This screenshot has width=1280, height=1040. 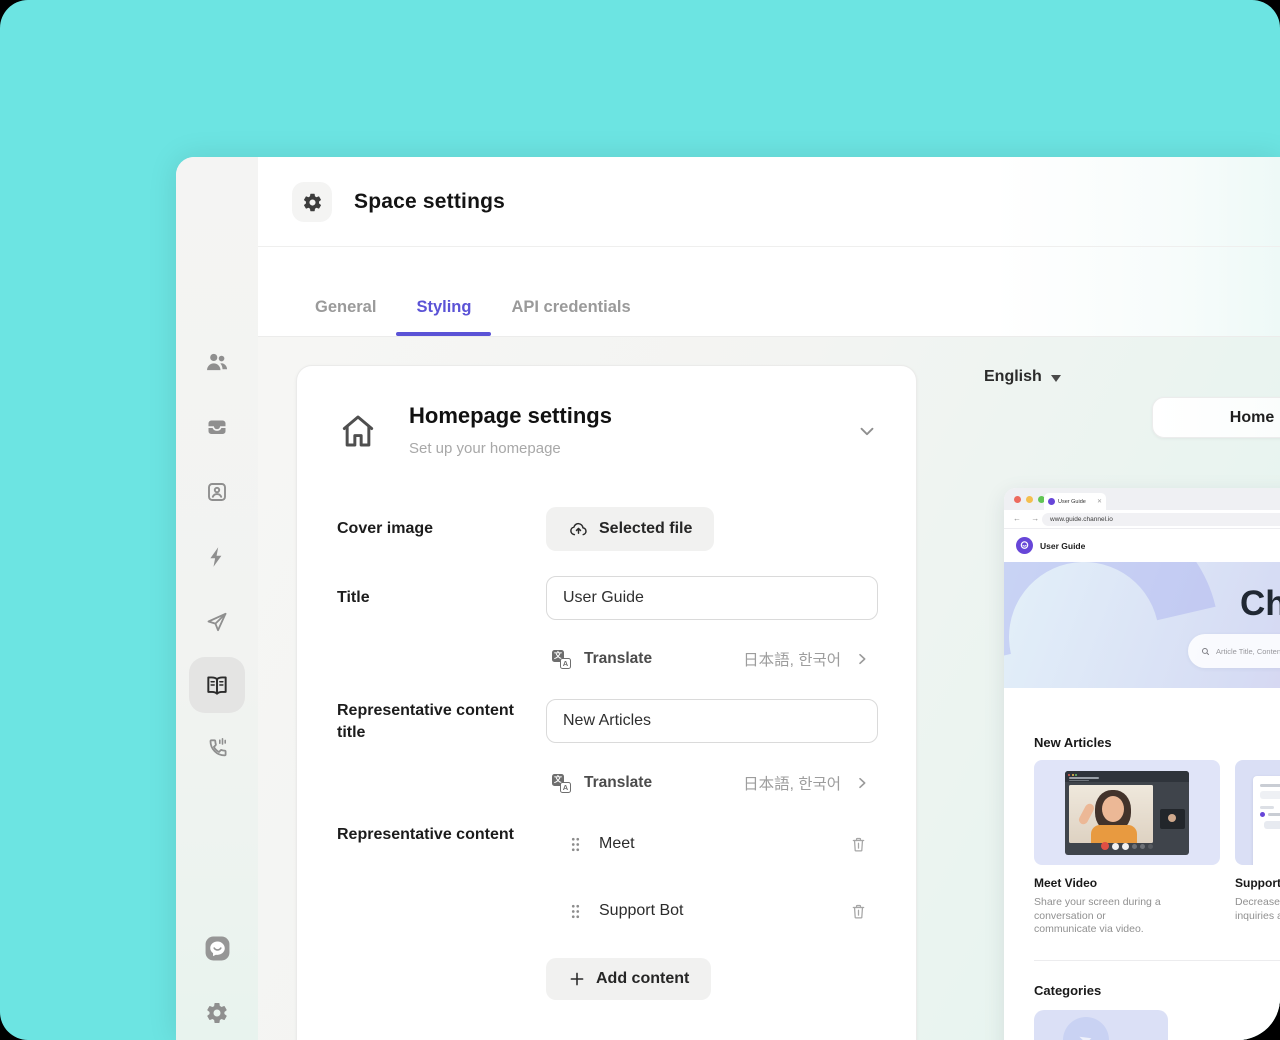 I want to click on hero-heading: Cha, so click(x=1260, y=603).